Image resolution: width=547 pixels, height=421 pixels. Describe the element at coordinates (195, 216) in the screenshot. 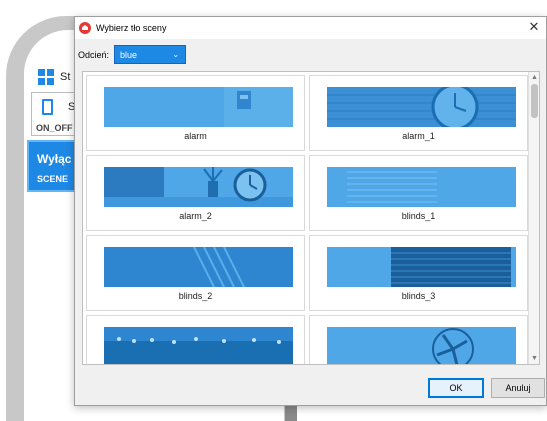

I see `background-tile-label: alarm_2` at that location.